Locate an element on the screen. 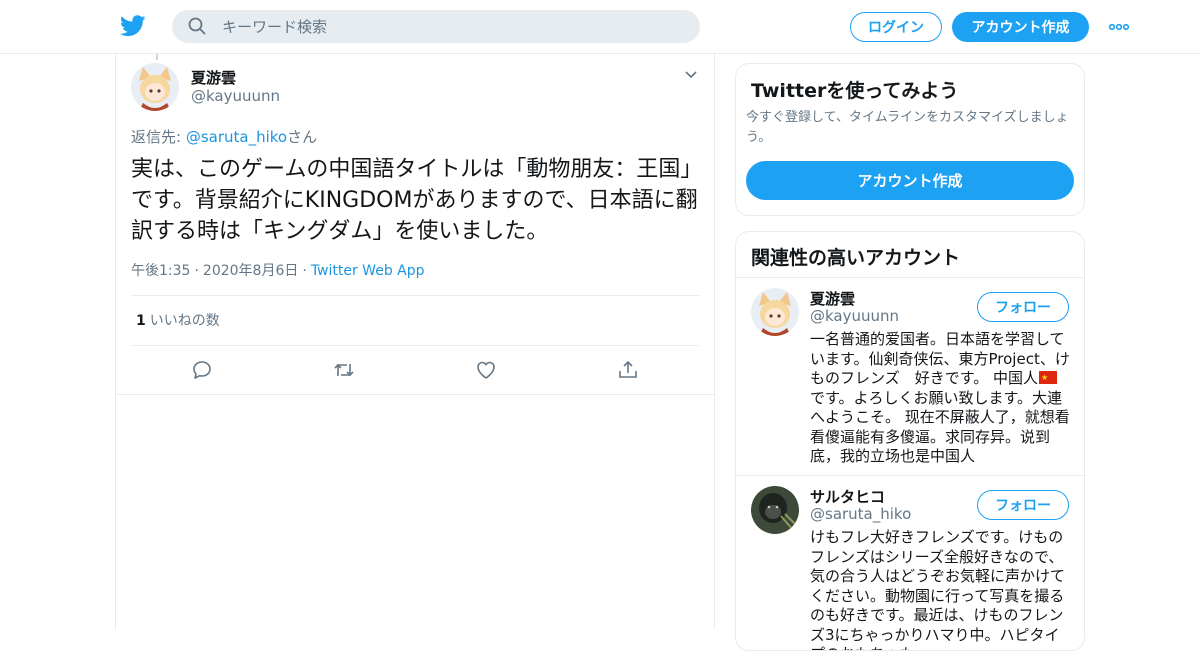 Image resolution: width=1200 pixels, height=651 pixels. reply-context: 返信先: @saruta_hikoさん is located at coordinates (224, 136).